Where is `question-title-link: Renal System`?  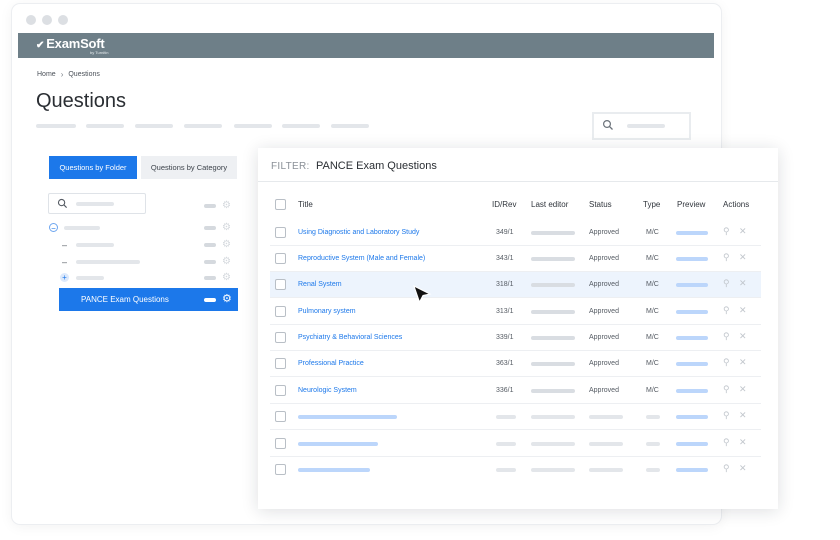
question-title-link: Renal System is located at coordinates (320, 284).